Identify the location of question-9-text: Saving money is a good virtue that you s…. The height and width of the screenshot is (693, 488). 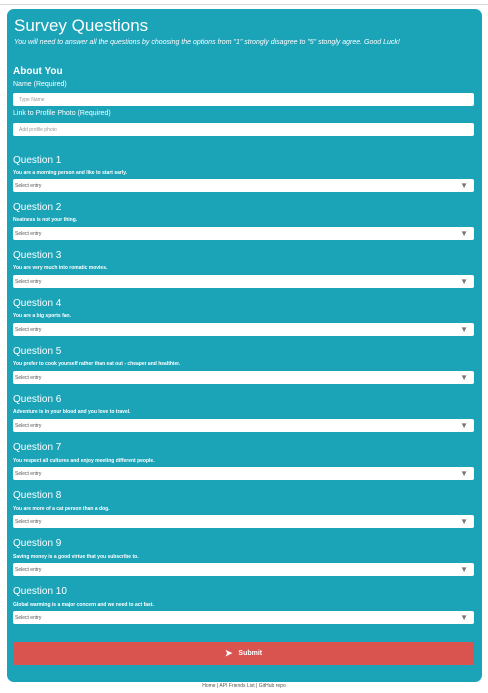
(76, 557).